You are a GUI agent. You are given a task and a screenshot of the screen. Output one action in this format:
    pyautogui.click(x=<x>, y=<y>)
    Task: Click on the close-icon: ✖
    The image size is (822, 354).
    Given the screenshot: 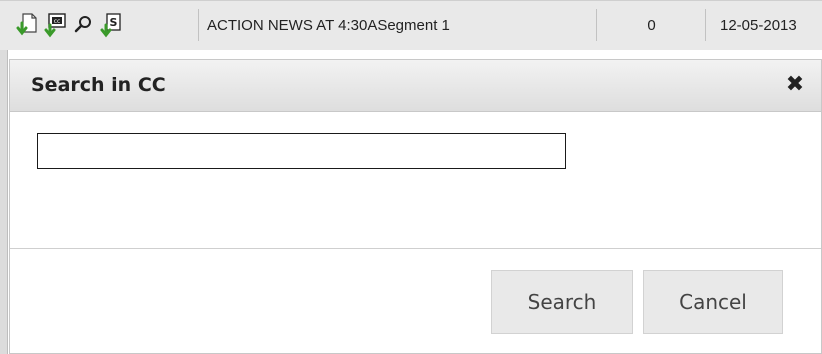 What is the action you would take?
    pyautogui.click(x=795, y=84)
    